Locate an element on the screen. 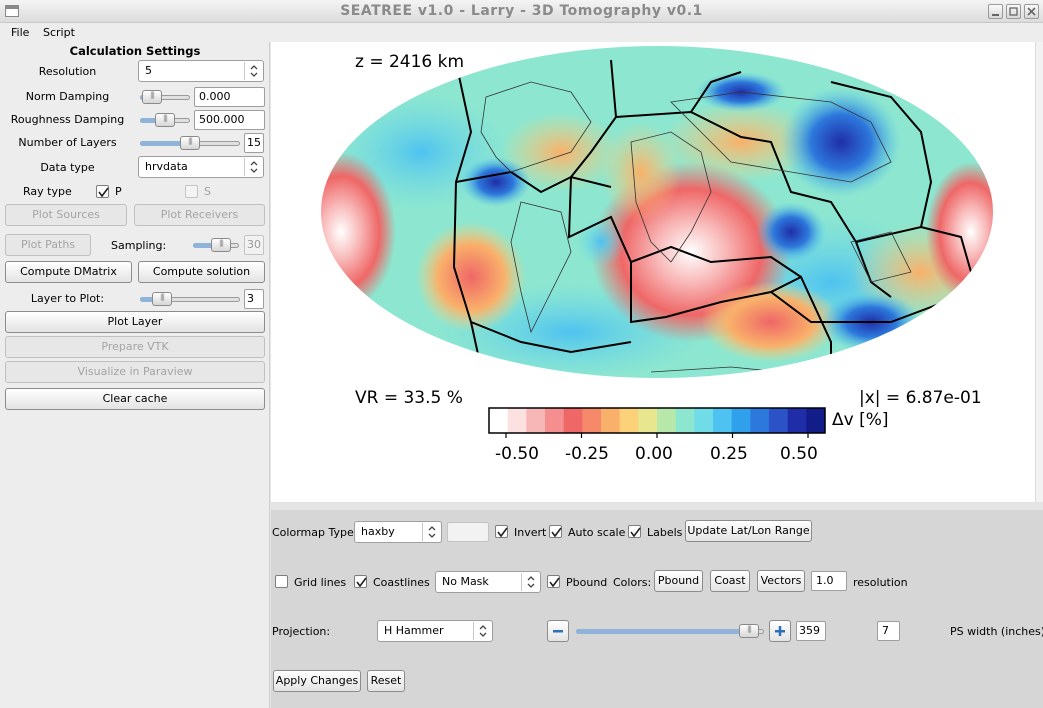  plot-scrollbar is located at coordinates (1039, 272).